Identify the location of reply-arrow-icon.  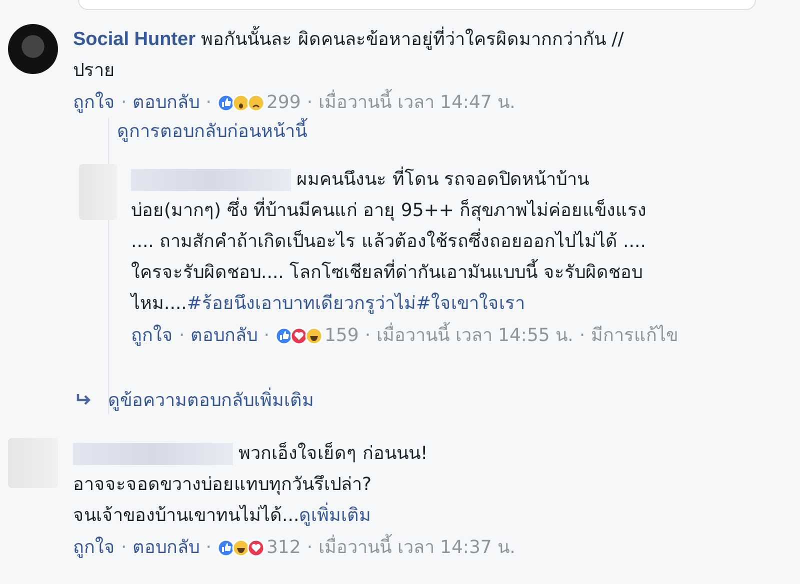
(84, 399).